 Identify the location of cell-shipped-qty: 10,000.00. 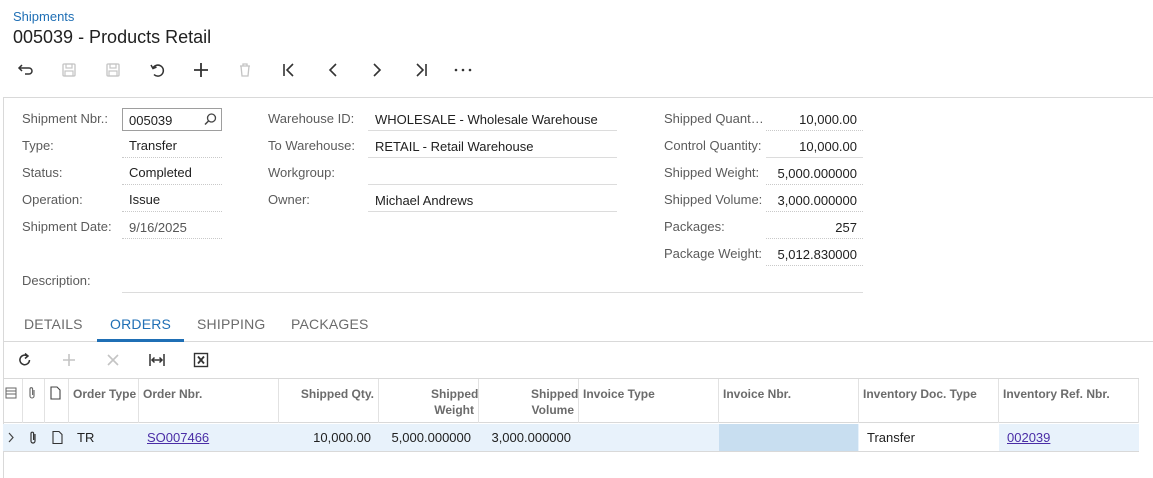
(342, 437).